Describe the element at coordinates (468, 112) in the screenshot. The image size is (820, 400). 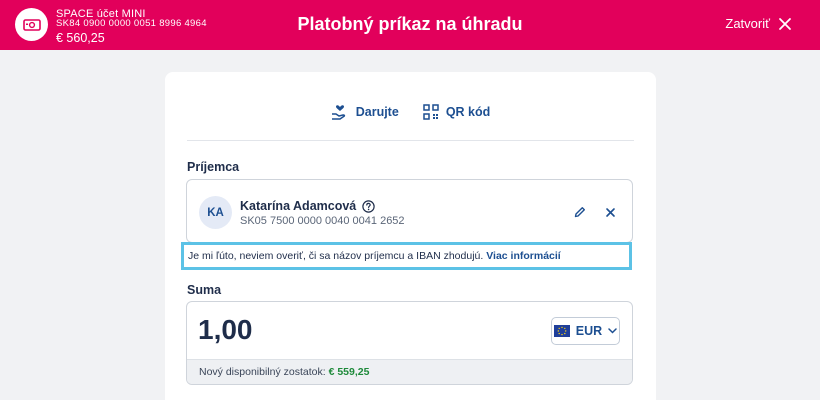
I see `qr-code-label: QR kód` at that location.